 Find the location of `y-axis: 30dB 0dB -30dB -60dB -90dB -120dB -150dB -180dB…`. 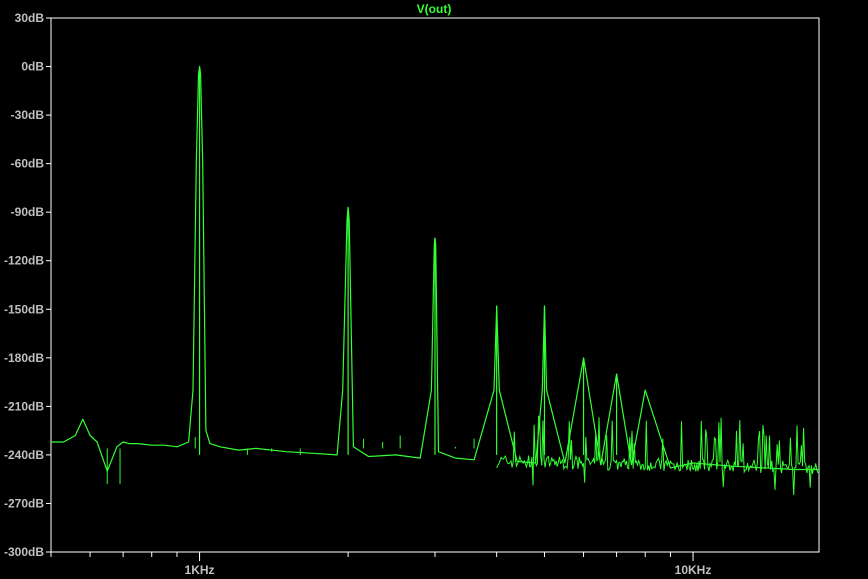

y-axis: 30dB 0dB -30dB -60dB -90dB -120dB -150dB -180dB… is located at coordinates (27, 285).